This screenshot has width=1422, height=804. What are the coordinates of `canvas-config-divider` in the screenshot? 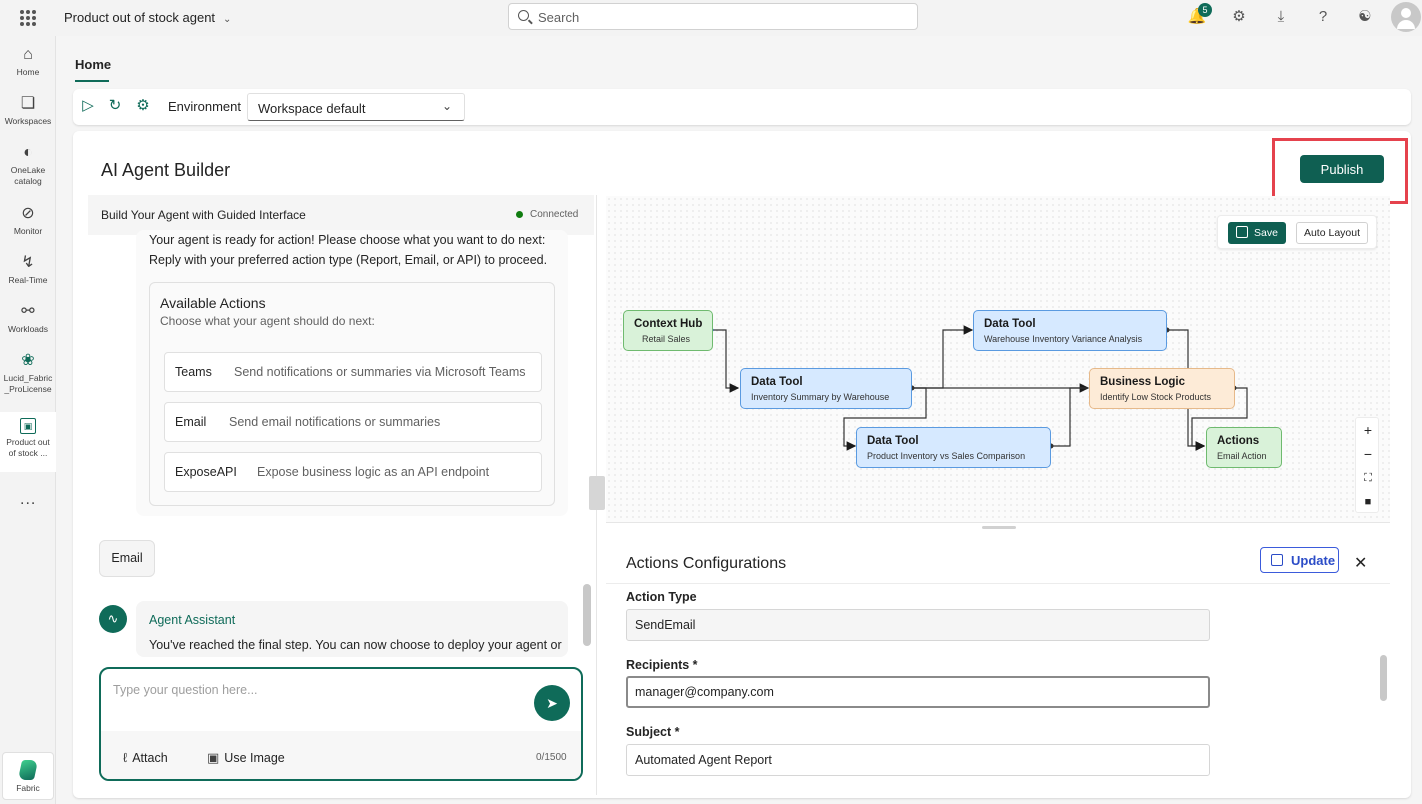 It's located at (998, 522).